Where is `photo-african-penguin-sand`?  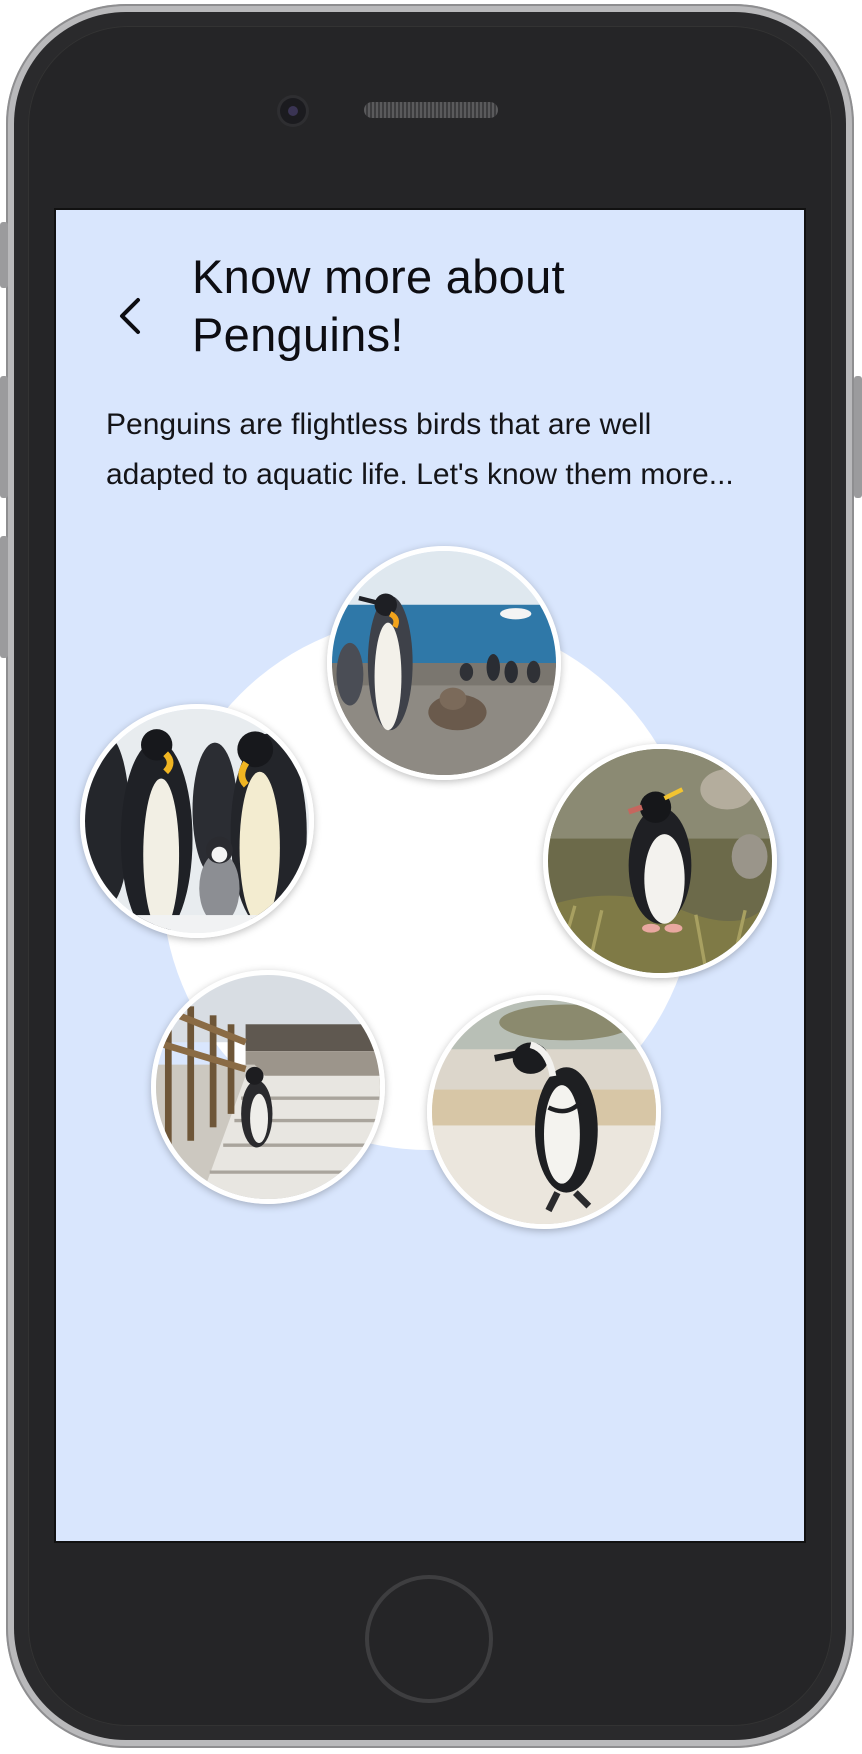
photo-african-penguin-sand is located at coordinates (544, 1112).